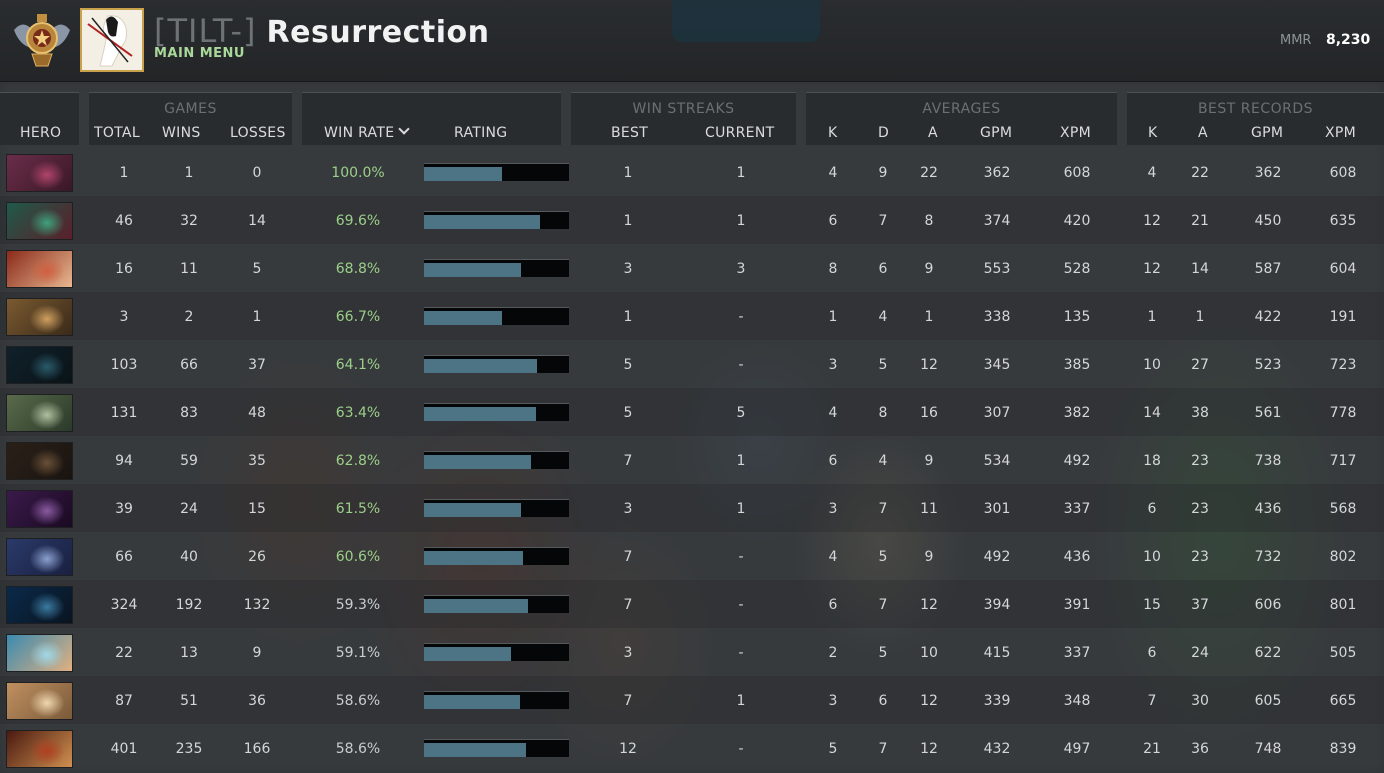 The height and width of the screenshot is (773, 1384). I want to click on main-menu-link: MAIN MENU, so click(199, 53).